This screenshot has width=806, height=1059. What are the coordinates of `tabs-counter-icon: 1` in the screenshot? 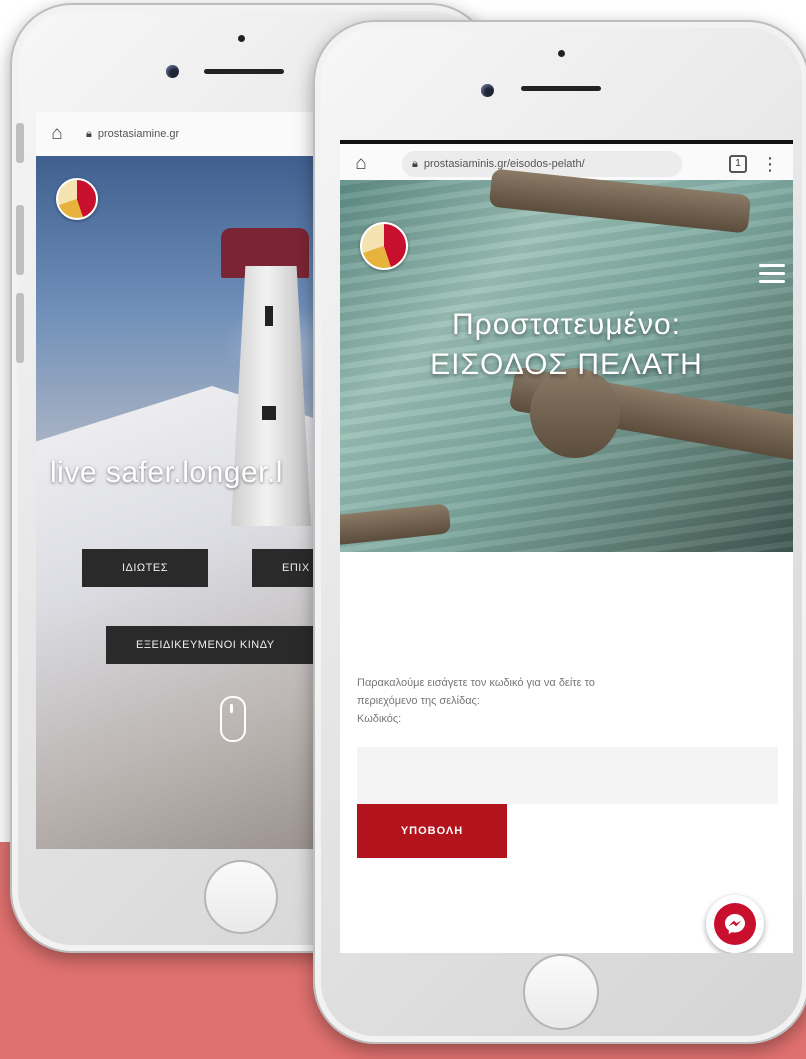 It's located at (738, 164).